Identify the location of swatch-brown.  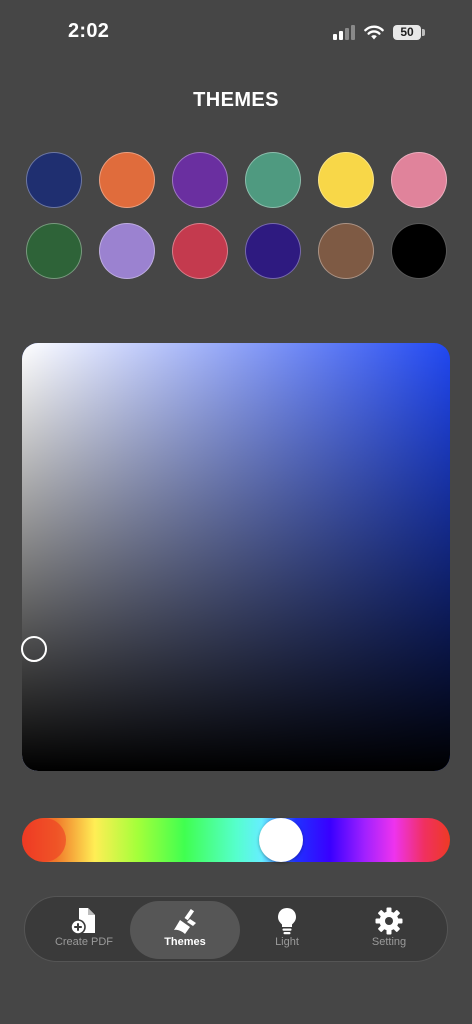
(346, 251).